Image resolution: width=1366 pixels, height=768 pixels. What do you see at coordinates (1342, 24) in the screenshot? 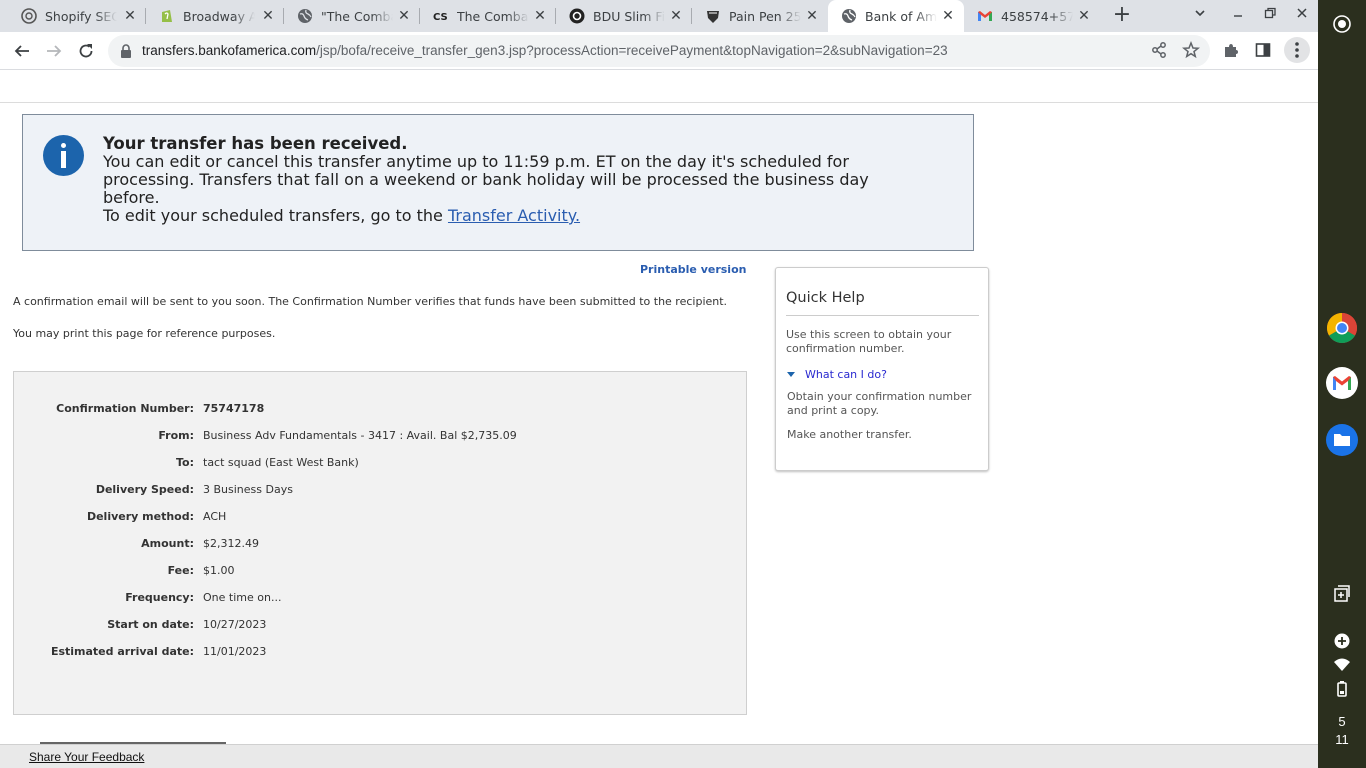
I see `launcher-icon` at bounding box center [1342, 24].